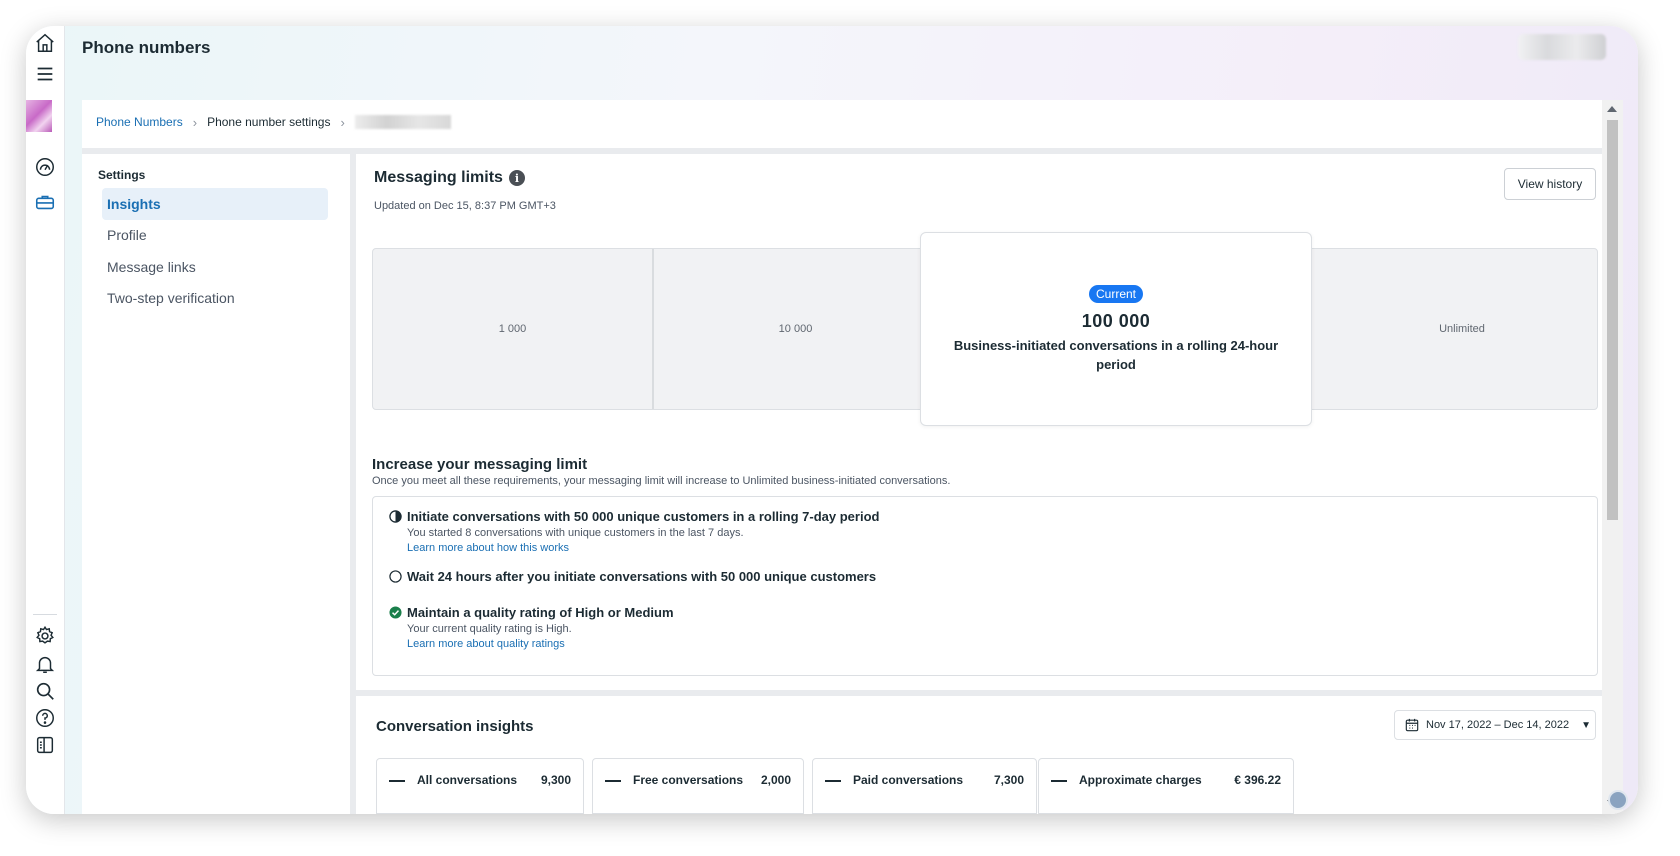 This screenshot has height=856, width=1680. Describe the element at coordinates (1140, 780) in the screenshot. I see `metric-label: Approximate charges` at that location.